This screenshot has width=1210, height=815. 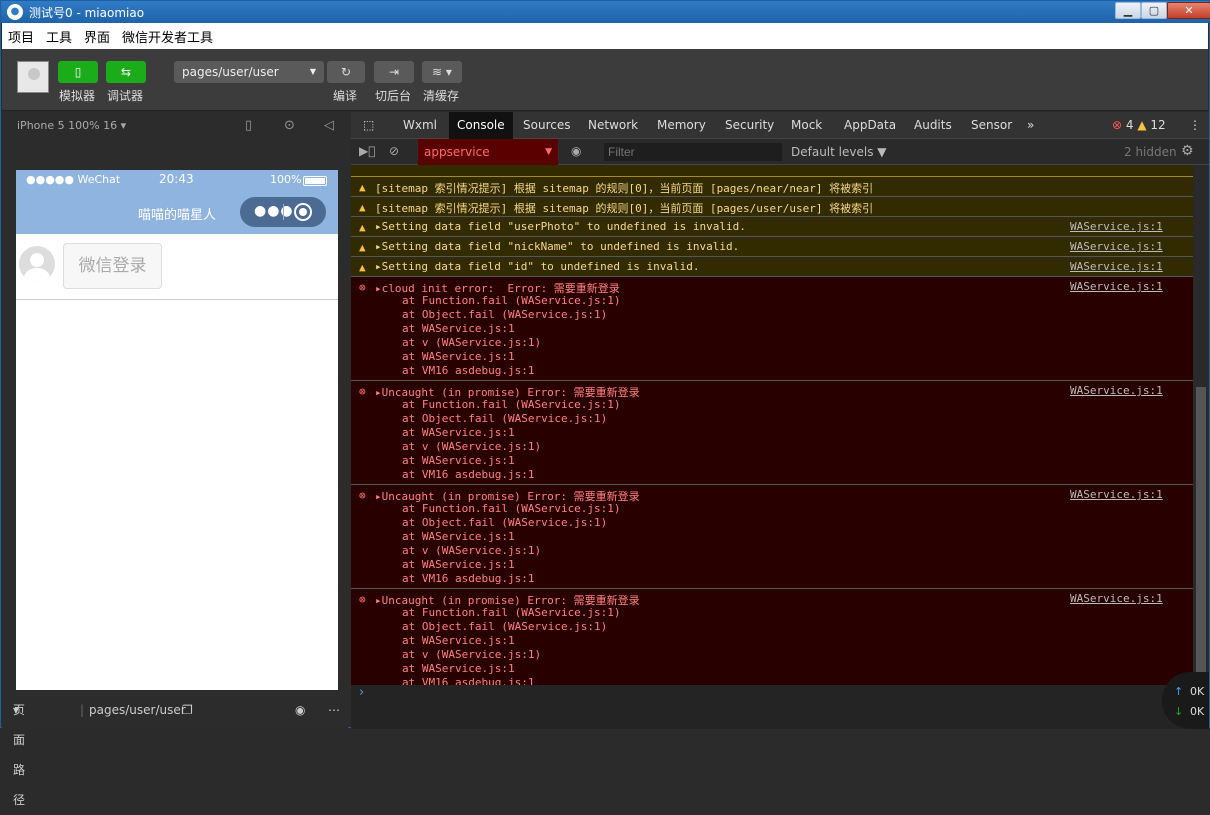 What do you see at coordinates (693, 152) in the screenshot?
I see `filter-input` at bounding box center [693, 152].